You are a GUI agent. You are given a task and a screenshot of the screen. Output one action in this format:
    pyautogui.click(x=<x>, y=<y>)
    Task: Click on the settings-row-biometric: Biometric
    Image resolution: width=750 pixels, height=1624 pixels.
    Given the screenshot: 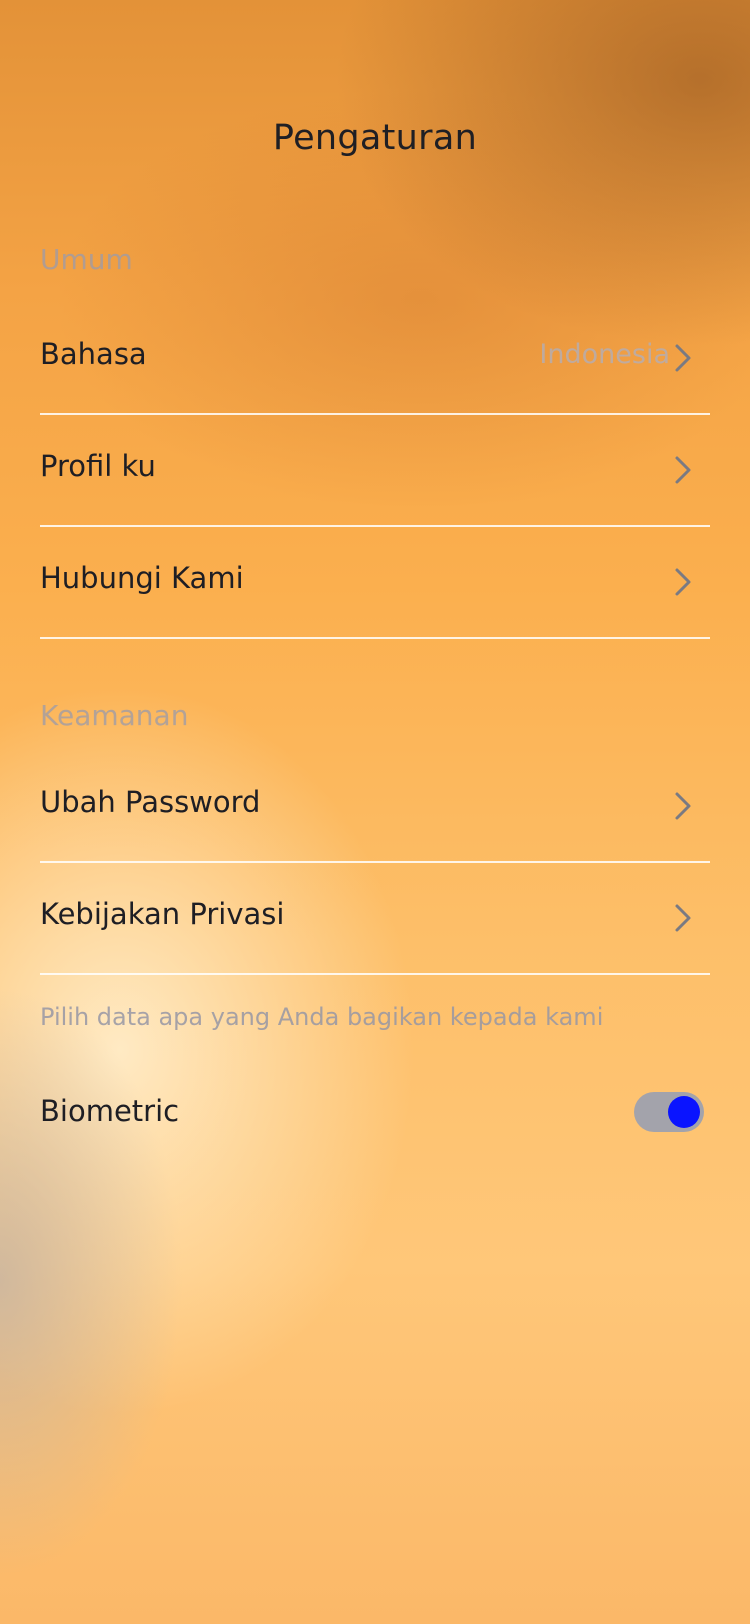 What is the action you would take?
    pyautogui.click(x=375, y=1116)
    